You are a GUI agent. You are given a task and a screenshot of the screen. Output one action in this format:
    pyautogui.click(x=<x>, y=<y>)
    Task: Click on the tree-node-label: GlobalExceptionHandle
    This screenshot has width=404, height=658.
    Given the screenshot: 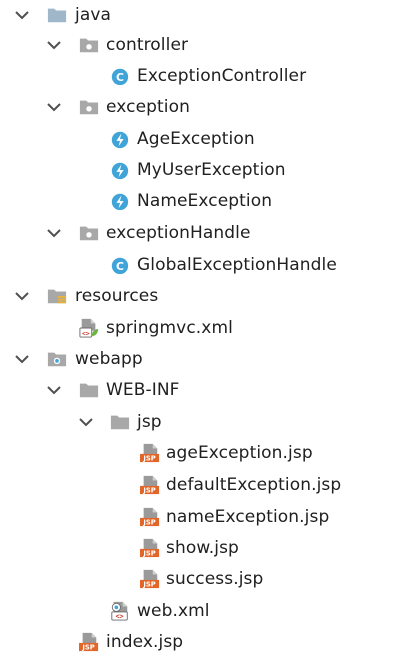 What is the action you would take?
    pyautogui.click(x=237, y=265)
    